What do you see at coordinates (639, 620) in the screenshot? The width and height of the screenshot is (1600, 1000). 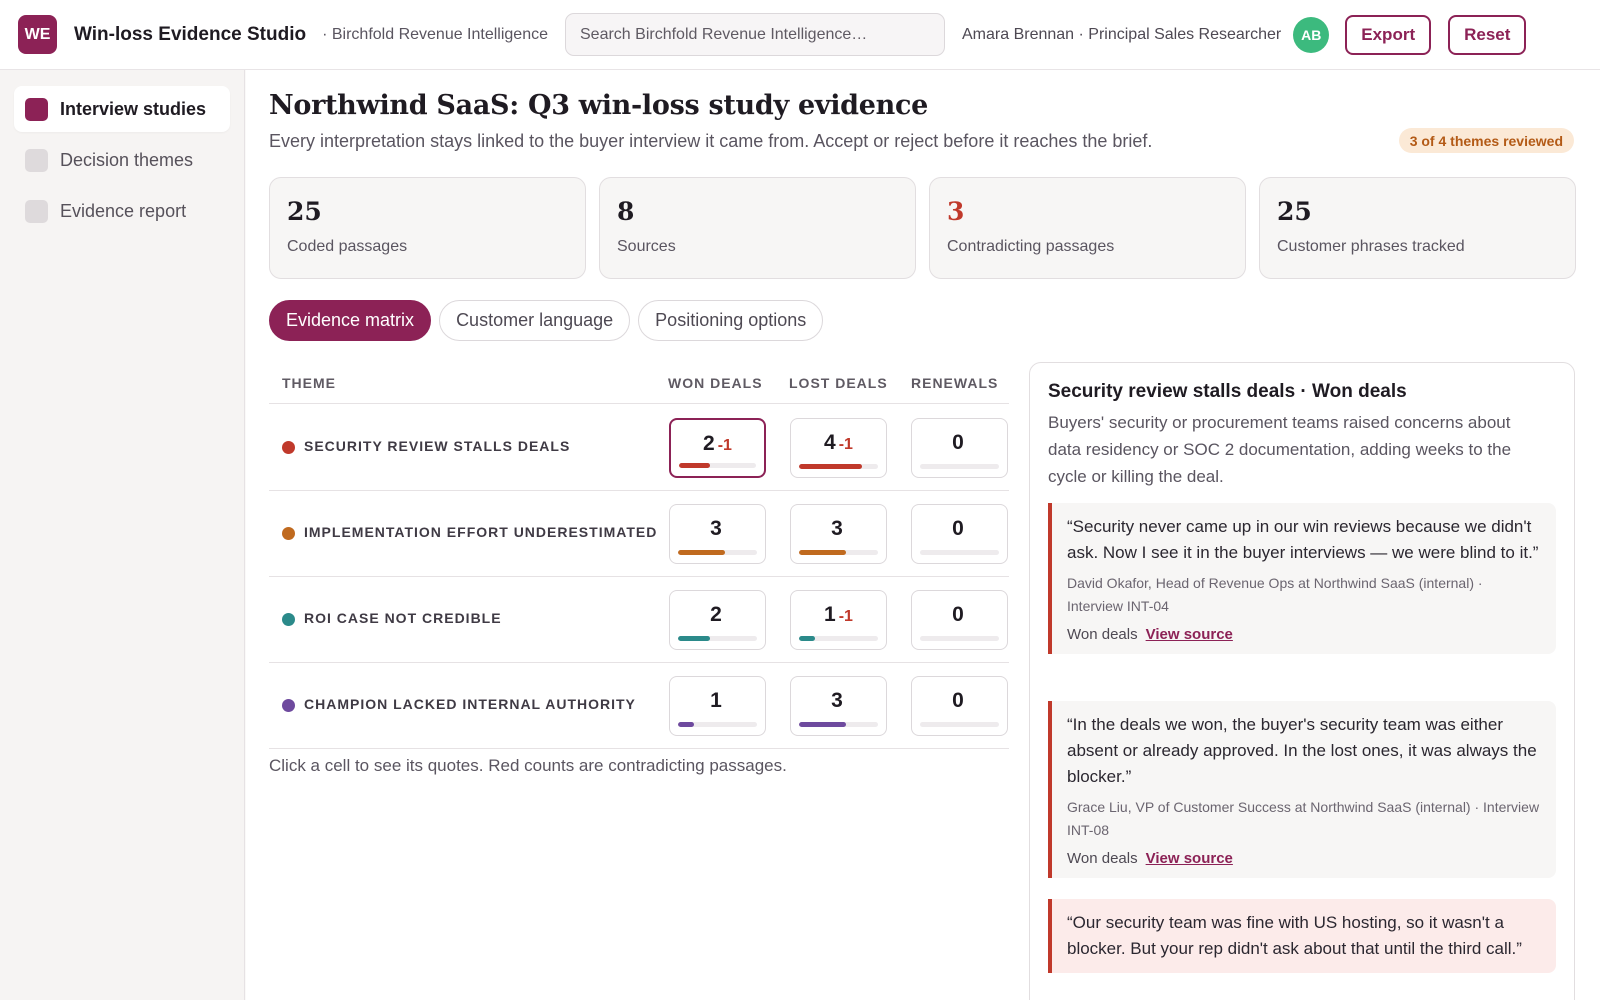 I see `matrix-row-roi-case: ROI CASE NOT CREDIBLE 2 1 -1 0` at bounding box center [639, 620].